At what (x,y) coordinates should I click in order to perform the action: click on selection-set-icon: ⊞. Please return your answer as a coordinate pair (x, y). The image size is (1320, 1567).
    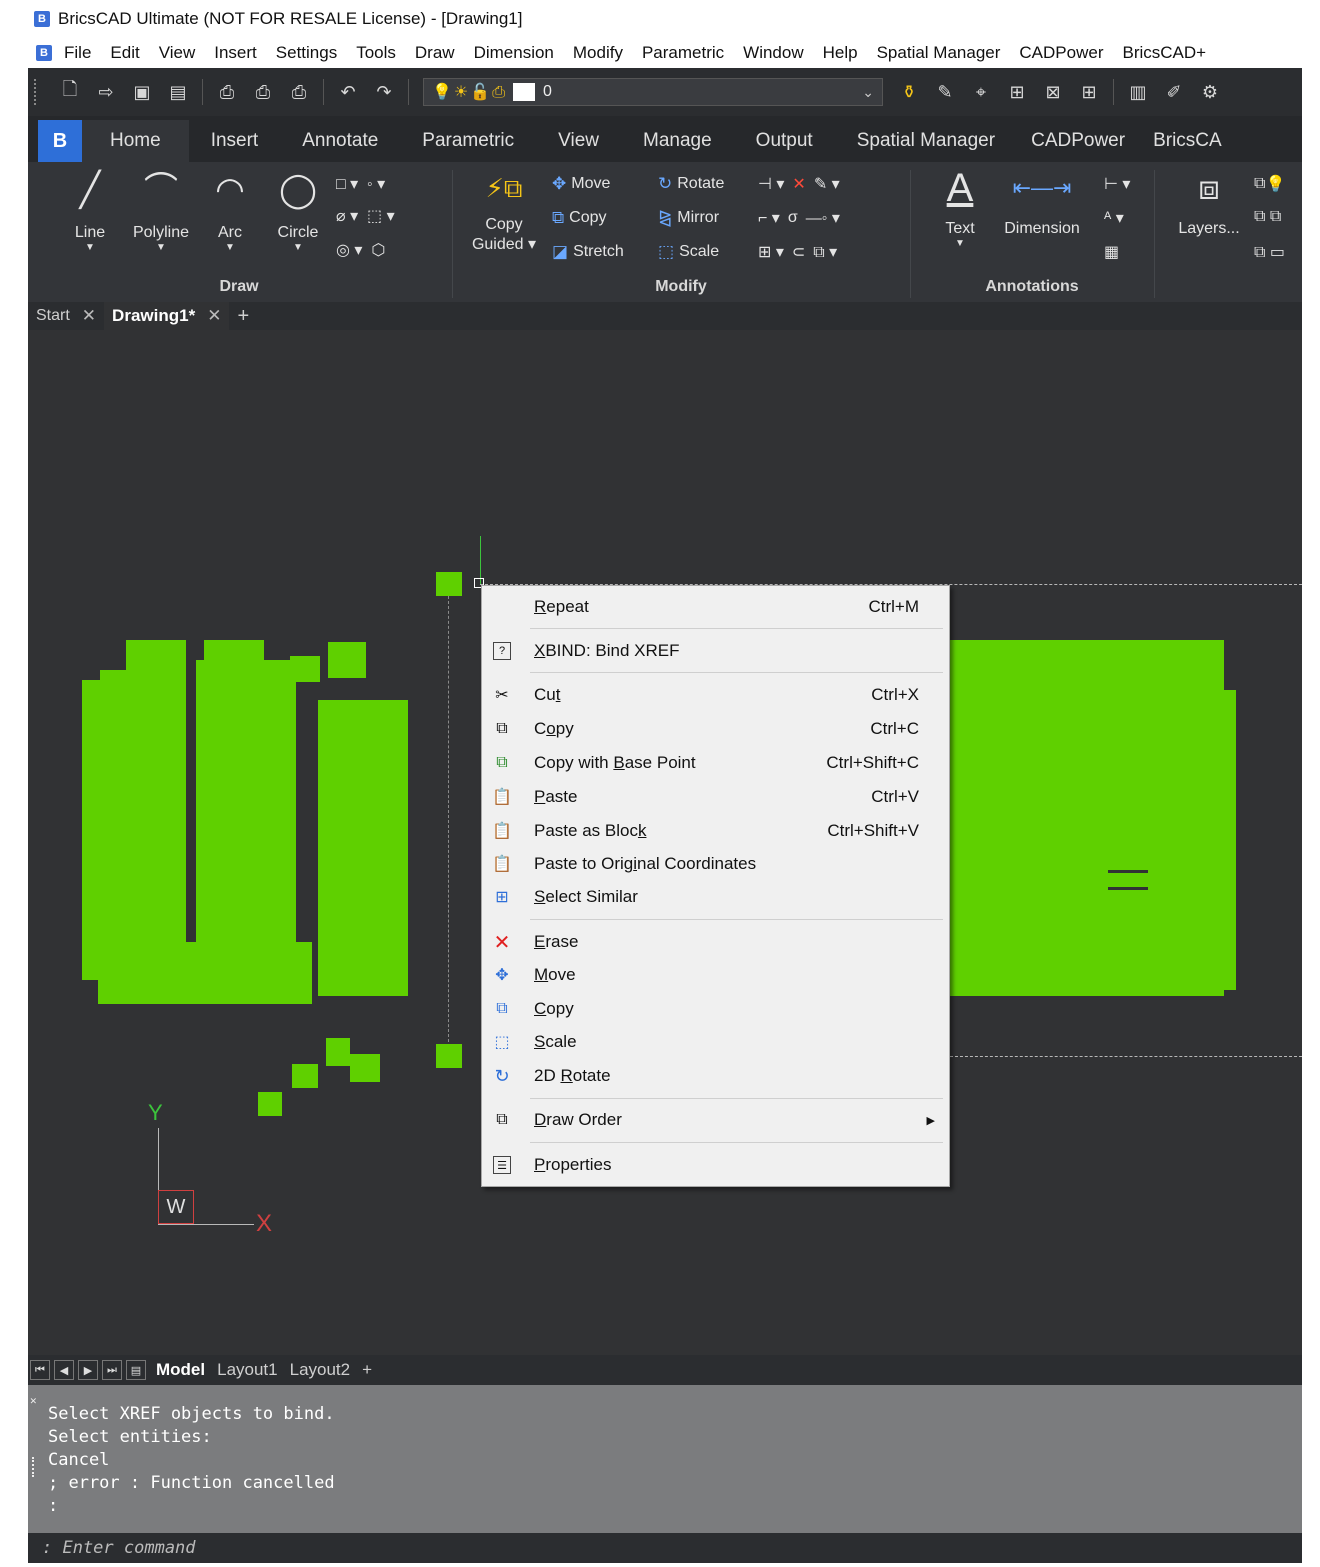
    Looking at the image, I should click on (1017, 92).